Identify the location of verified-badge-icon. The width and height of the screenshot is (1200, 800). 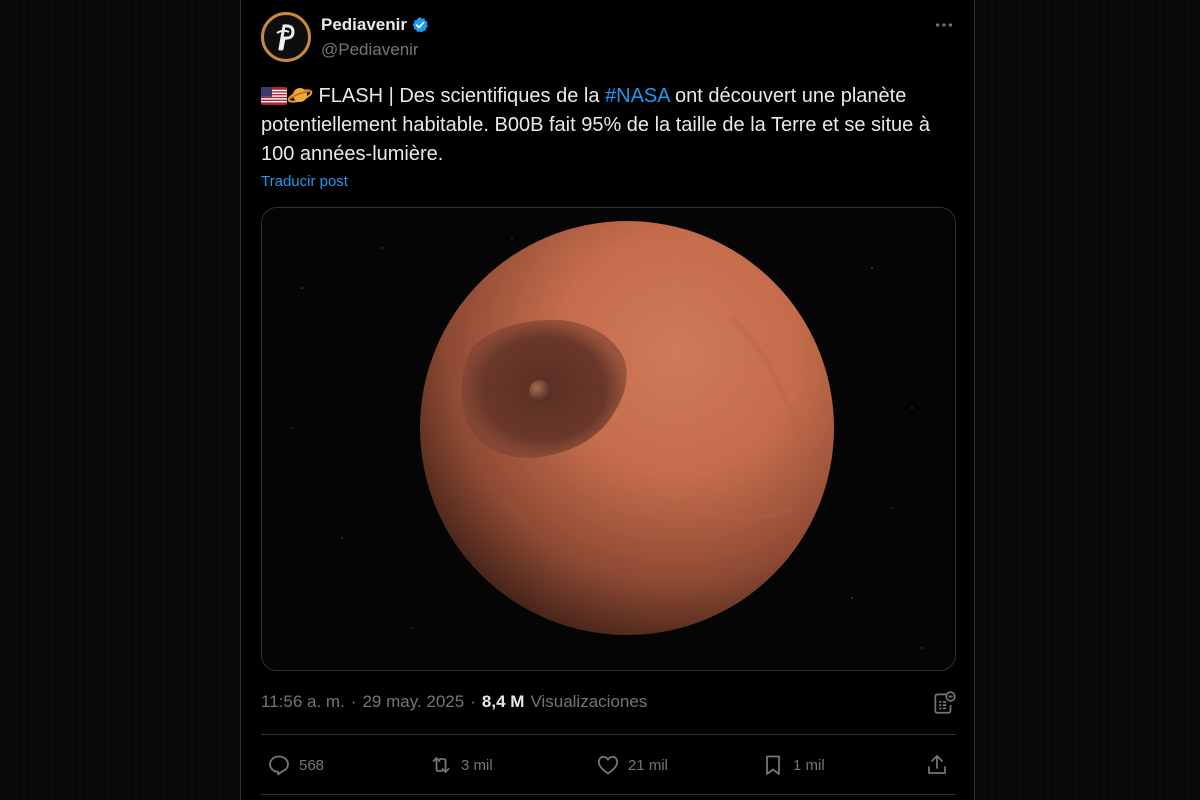
(420, 25).